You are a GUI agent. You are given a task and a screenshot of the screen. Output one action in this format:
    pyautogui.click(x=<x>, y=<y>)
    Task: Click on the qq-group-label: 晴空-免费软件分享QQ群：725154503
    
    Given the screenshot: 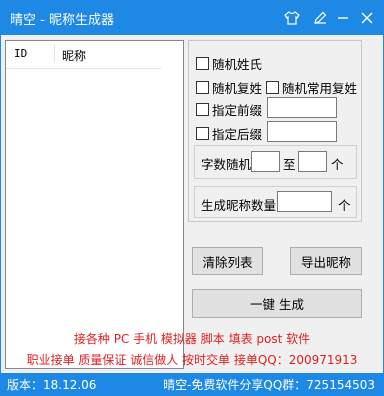 What is the action you would take?
    pyautogui.click(x=269, y=385)
    